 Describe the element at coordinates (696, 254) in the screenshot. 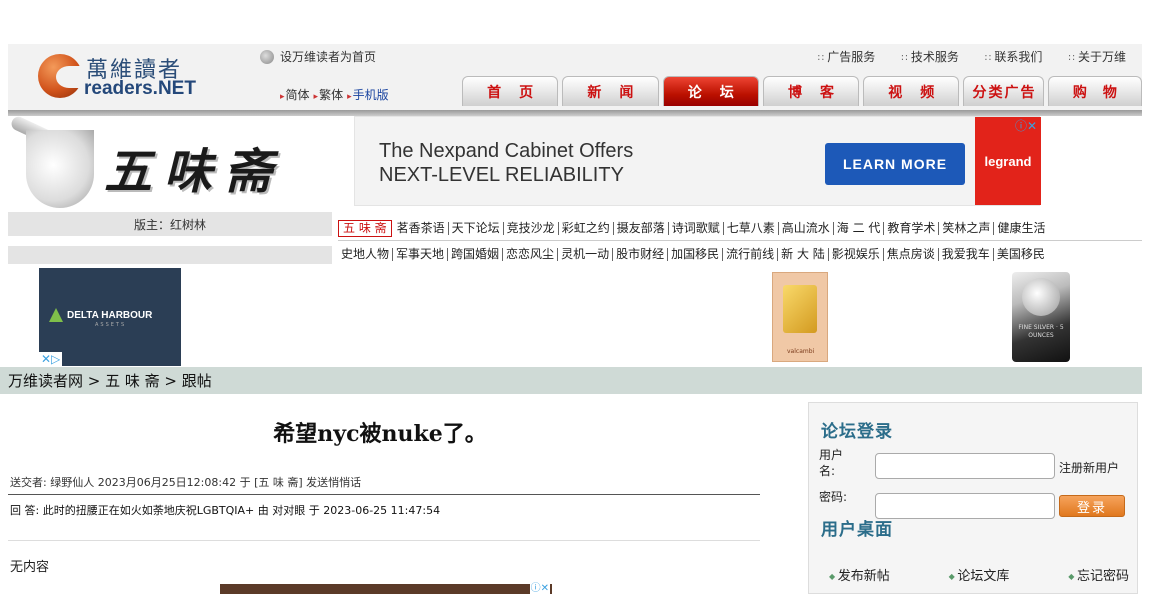

I see `board-link: 加国移民` at that location.